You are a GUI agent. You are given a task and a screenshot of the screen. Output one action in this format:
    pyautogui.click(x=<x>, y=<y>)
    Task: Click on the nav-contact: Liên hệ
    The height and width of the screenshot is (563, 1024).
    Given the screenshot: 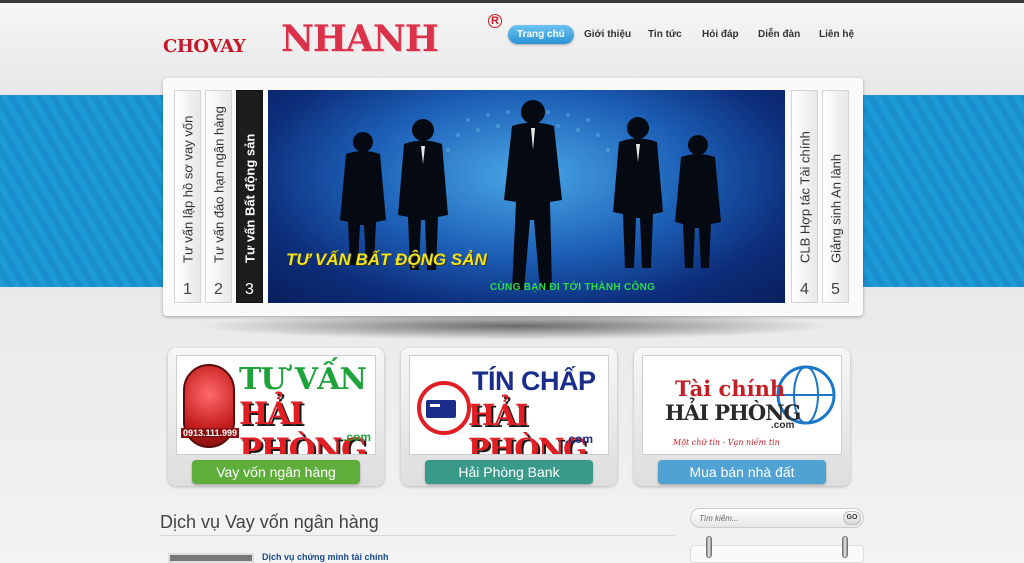 What is the action you would take?
    pyautogui.click(x=836, y=34)
    